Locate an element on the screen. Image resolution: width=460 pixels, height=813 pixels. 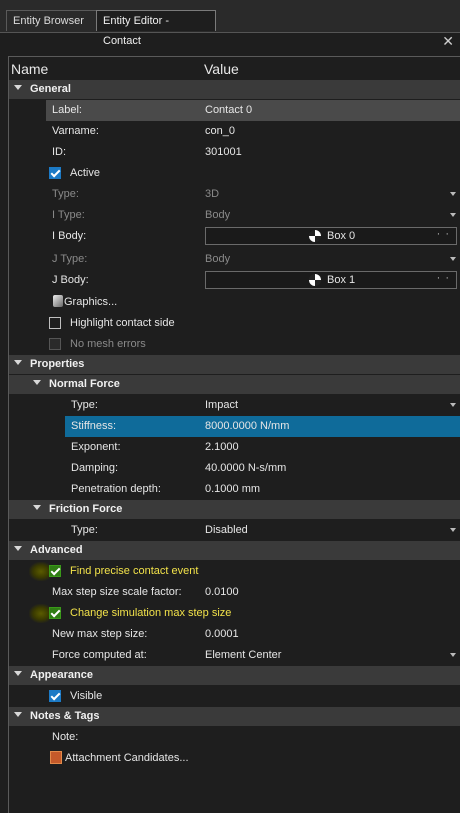
row-varname: Varname: con_0 is located at coordinates (234, 131).